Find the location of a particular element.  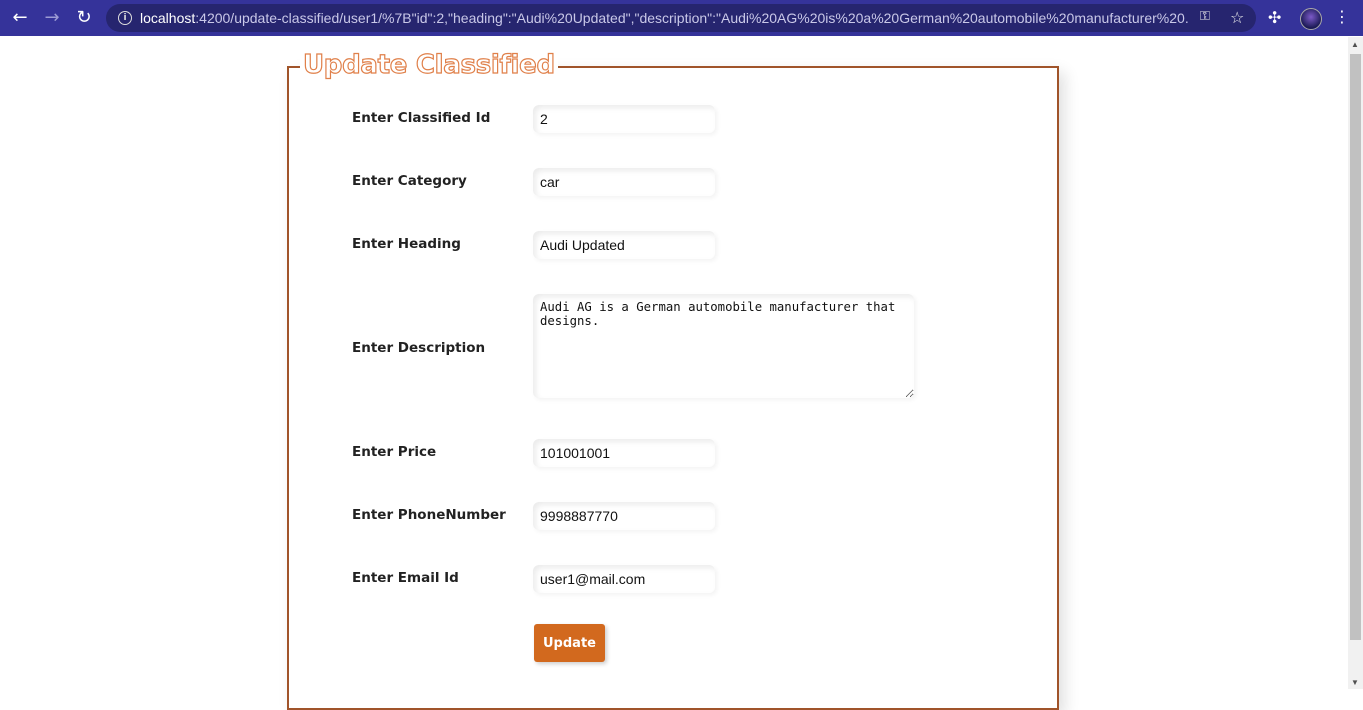

heading-label: Enter Heading is located at coordinates (406, 244).